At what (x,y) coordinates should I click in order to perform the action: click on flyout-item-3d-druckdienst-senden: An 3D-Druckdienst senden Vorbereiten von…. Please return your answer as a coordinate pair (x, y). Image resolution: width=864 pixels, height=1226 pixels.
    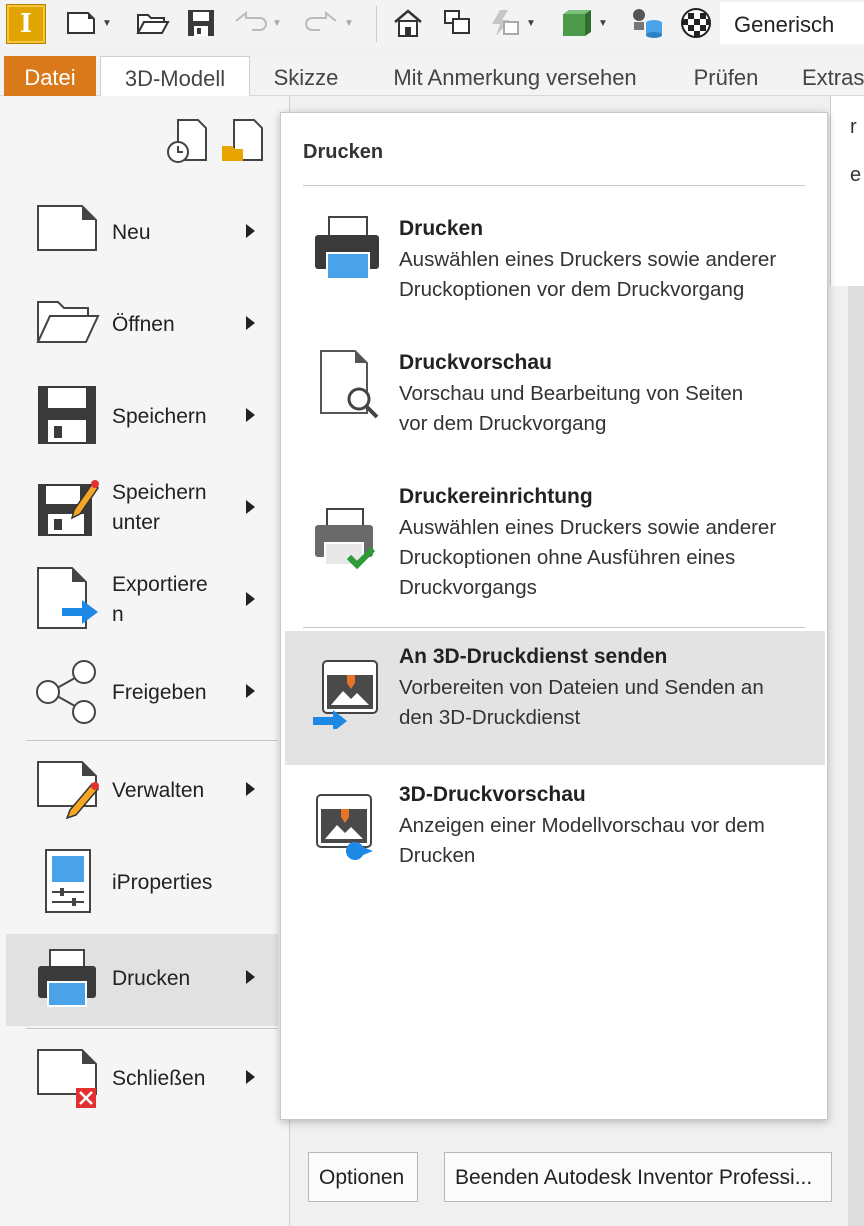
    Looking at the image, I should click on (555, 698).